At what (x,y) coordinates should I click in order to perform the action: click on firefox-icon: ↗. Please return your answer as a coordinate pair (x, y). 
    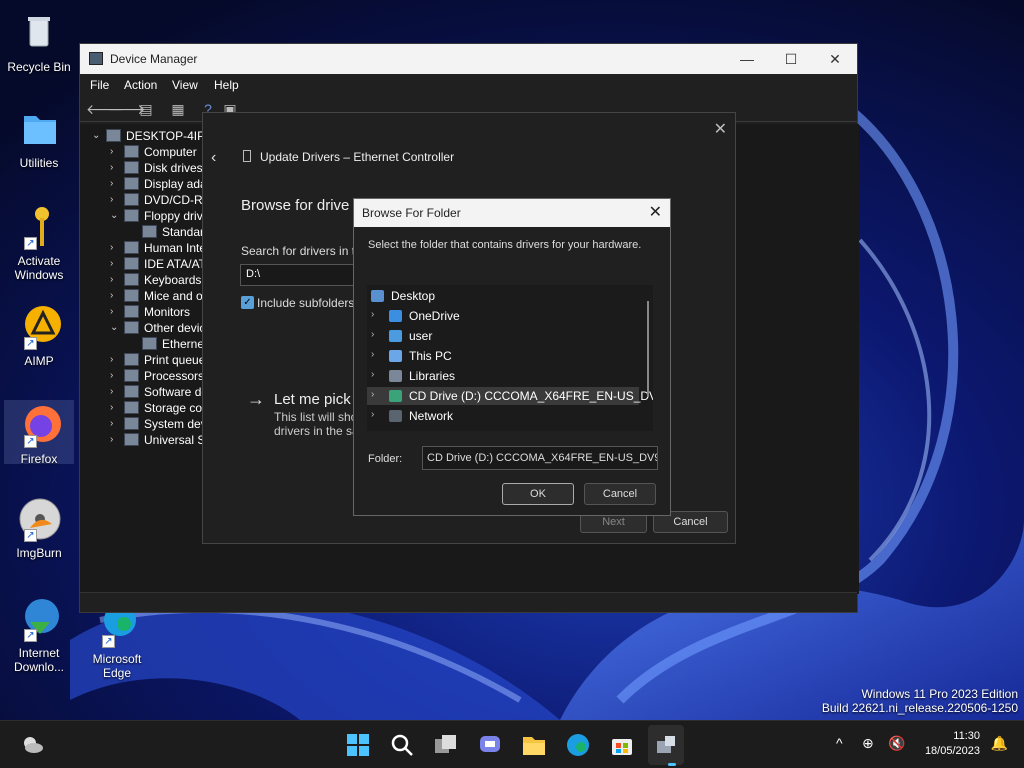
    Looking at the image, I should click on (39, 425).